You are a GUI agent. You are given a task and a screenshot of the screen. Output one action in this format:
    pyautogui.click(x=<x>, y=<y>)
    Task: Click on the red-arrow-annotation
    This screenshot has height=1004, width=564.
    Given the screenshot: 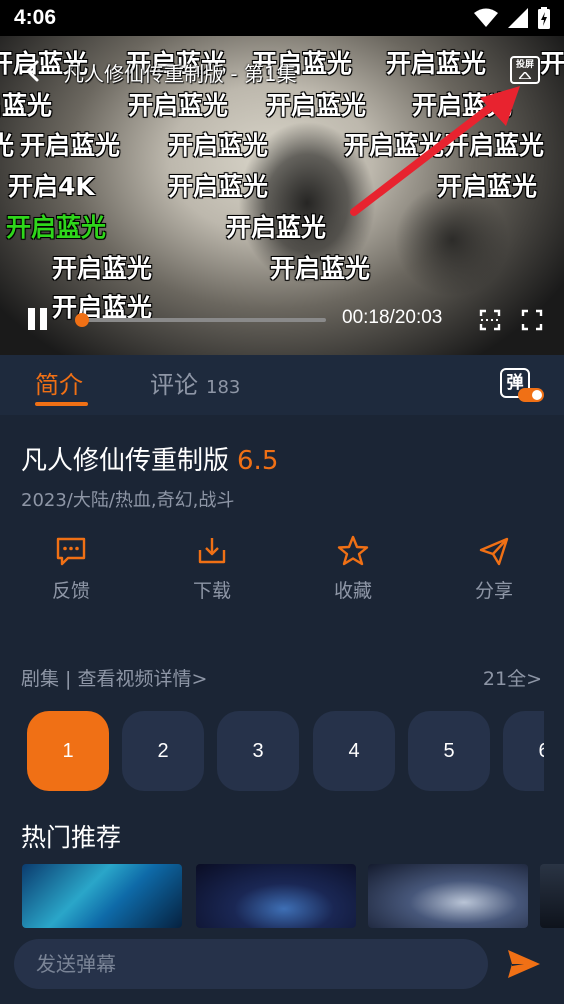 What is the action you would take?
    pyautogui.click(x=435, y=151)
    